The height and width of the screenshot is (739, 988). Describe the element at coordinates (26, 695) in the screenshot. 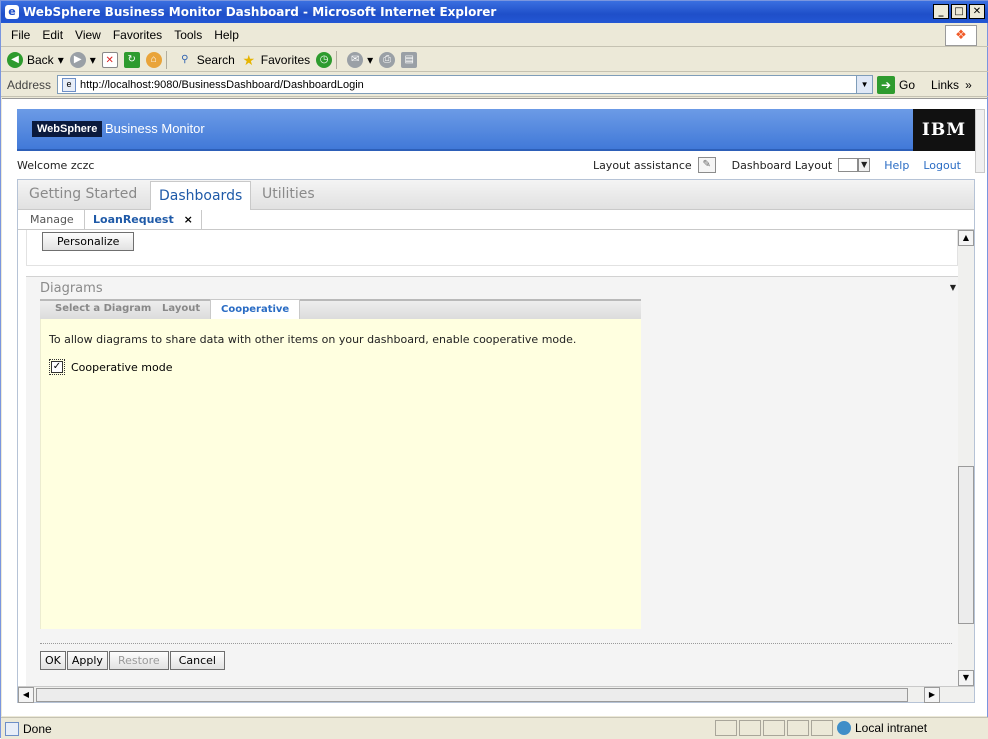

I see `scroll-left-icon: ◀` at that location.